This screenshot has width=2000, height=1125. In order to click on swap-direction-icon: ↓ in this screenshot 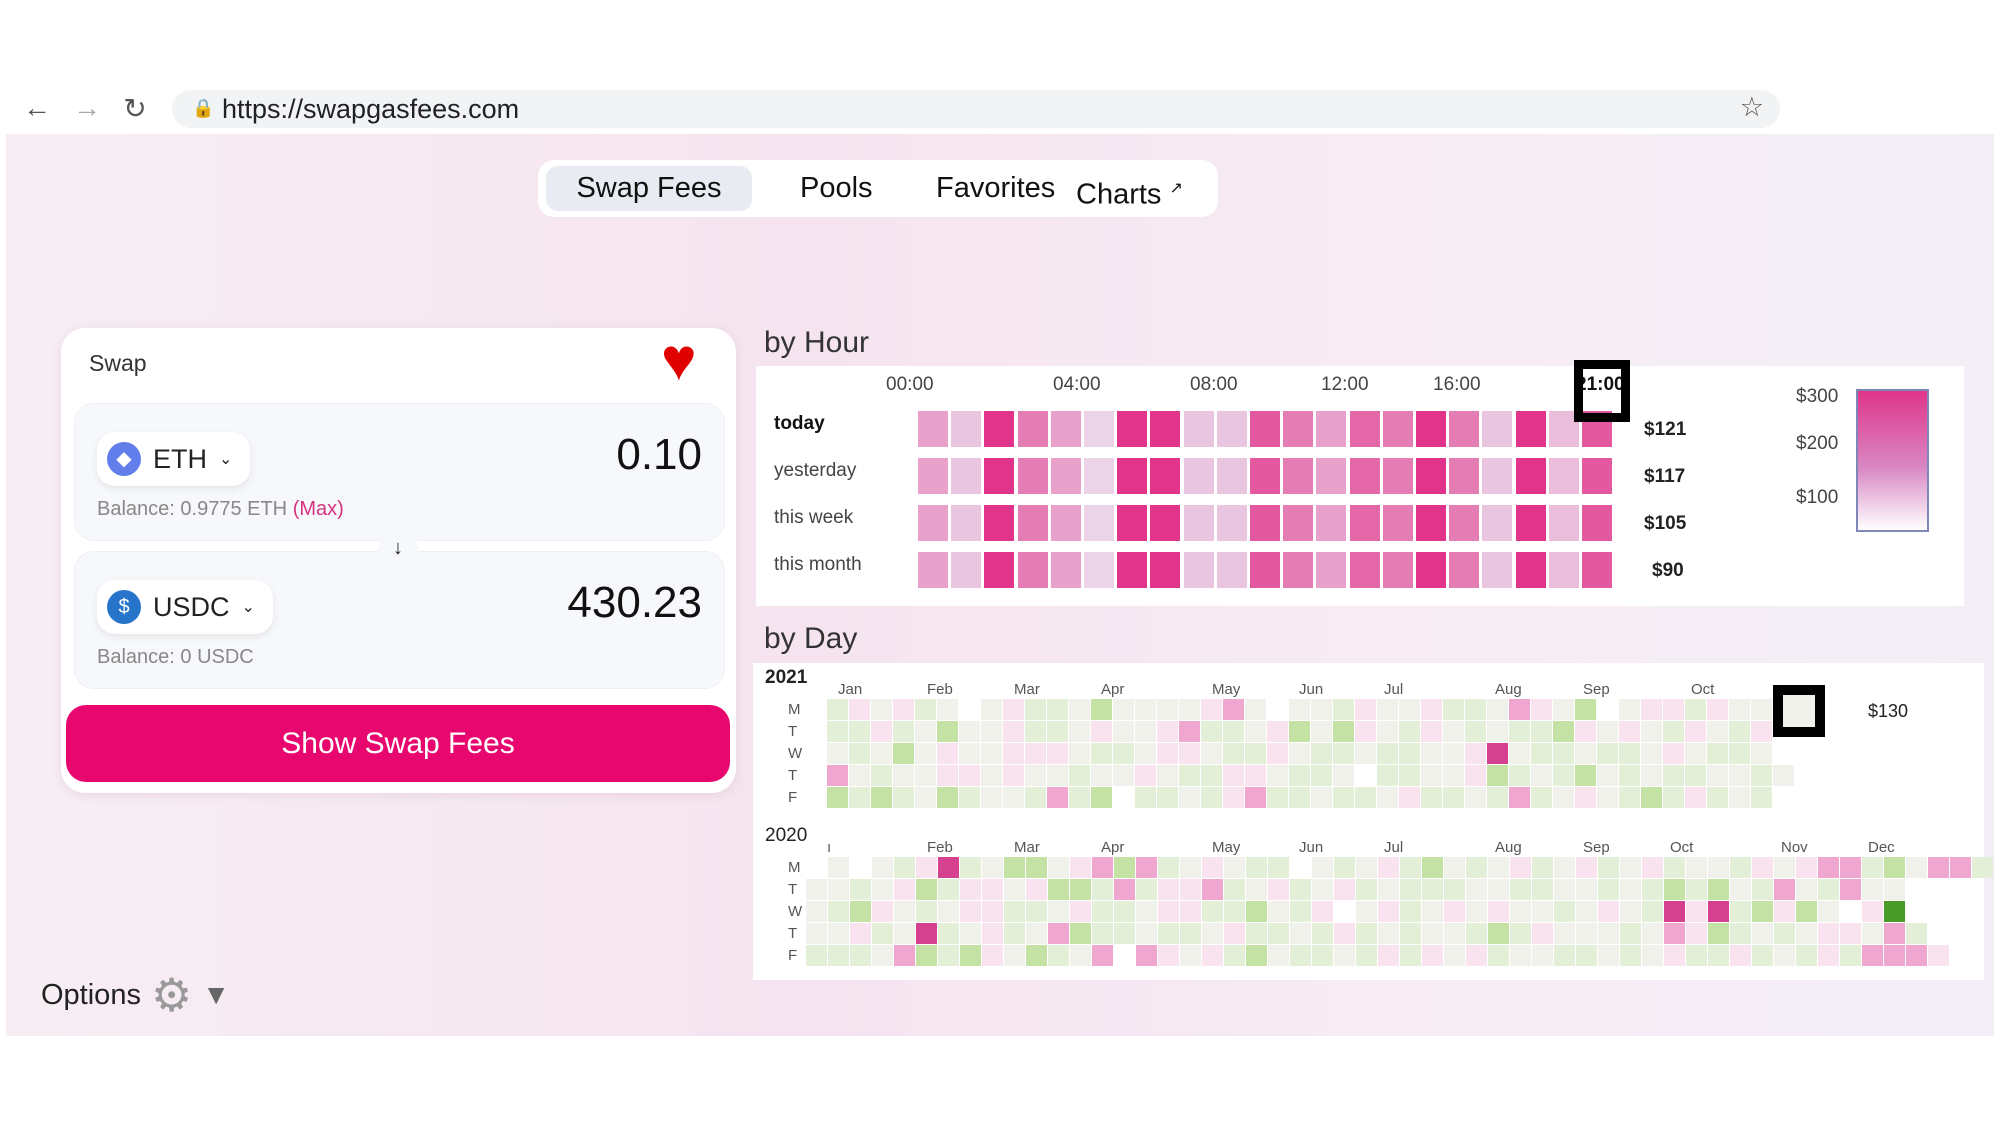, I will do `click(398, 548)`.